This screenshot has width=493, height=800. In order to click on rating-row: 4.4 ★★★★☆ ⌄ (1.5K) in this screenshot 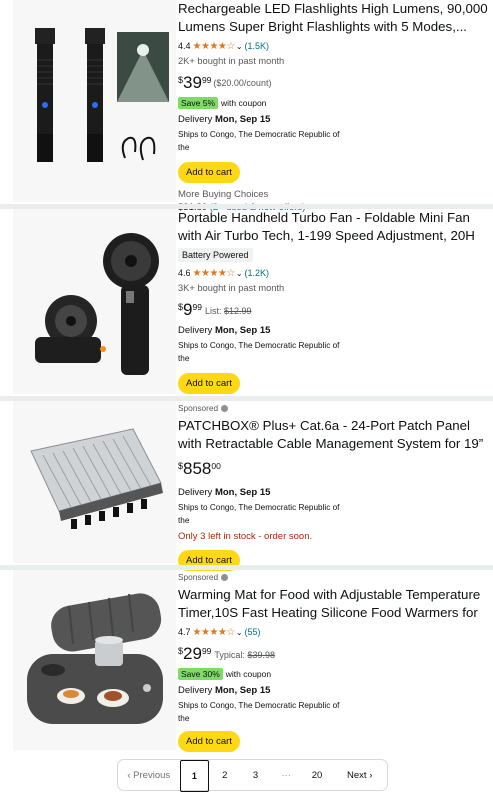, I will do `click(333, 46)`.